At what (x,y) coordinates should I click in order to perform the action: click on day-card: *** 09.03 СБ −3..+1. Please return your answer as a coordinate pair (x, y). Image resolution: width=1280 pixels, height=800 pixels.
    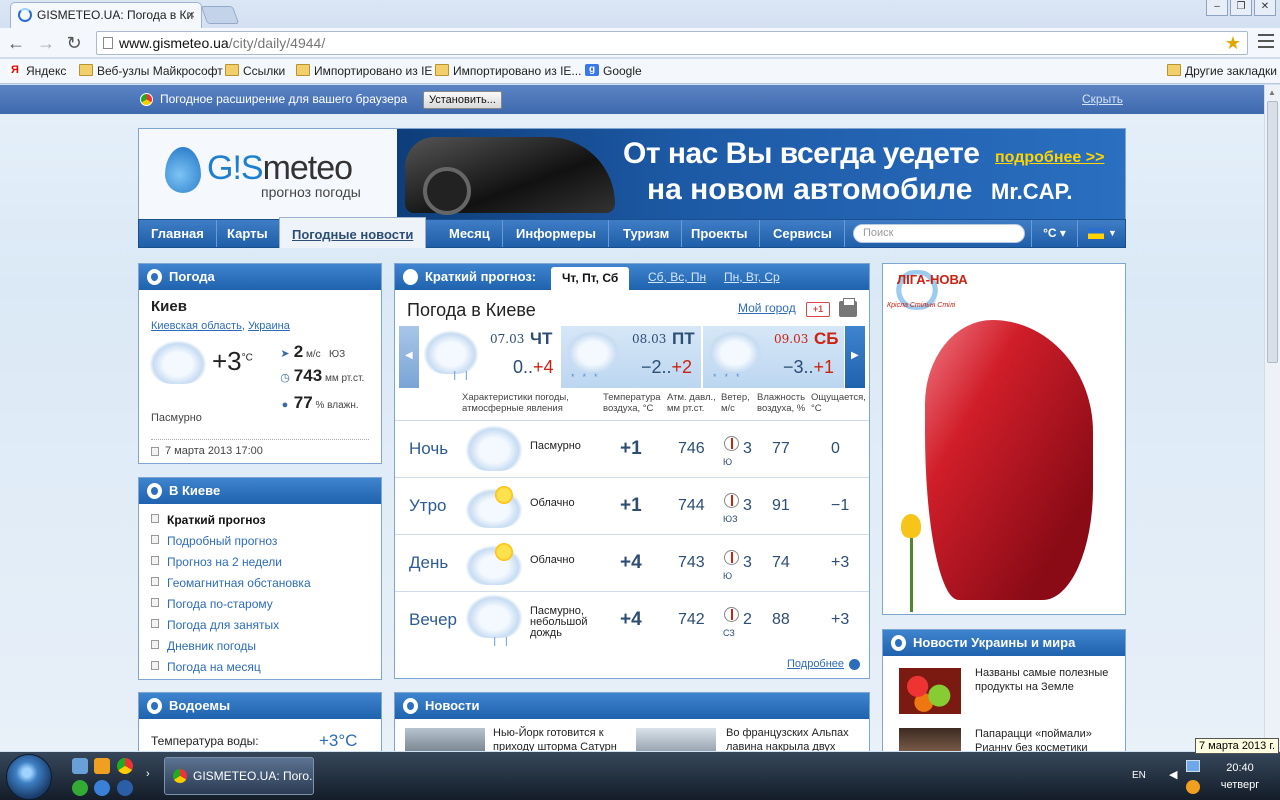
    Looking at the image, I should click on (774, 357).